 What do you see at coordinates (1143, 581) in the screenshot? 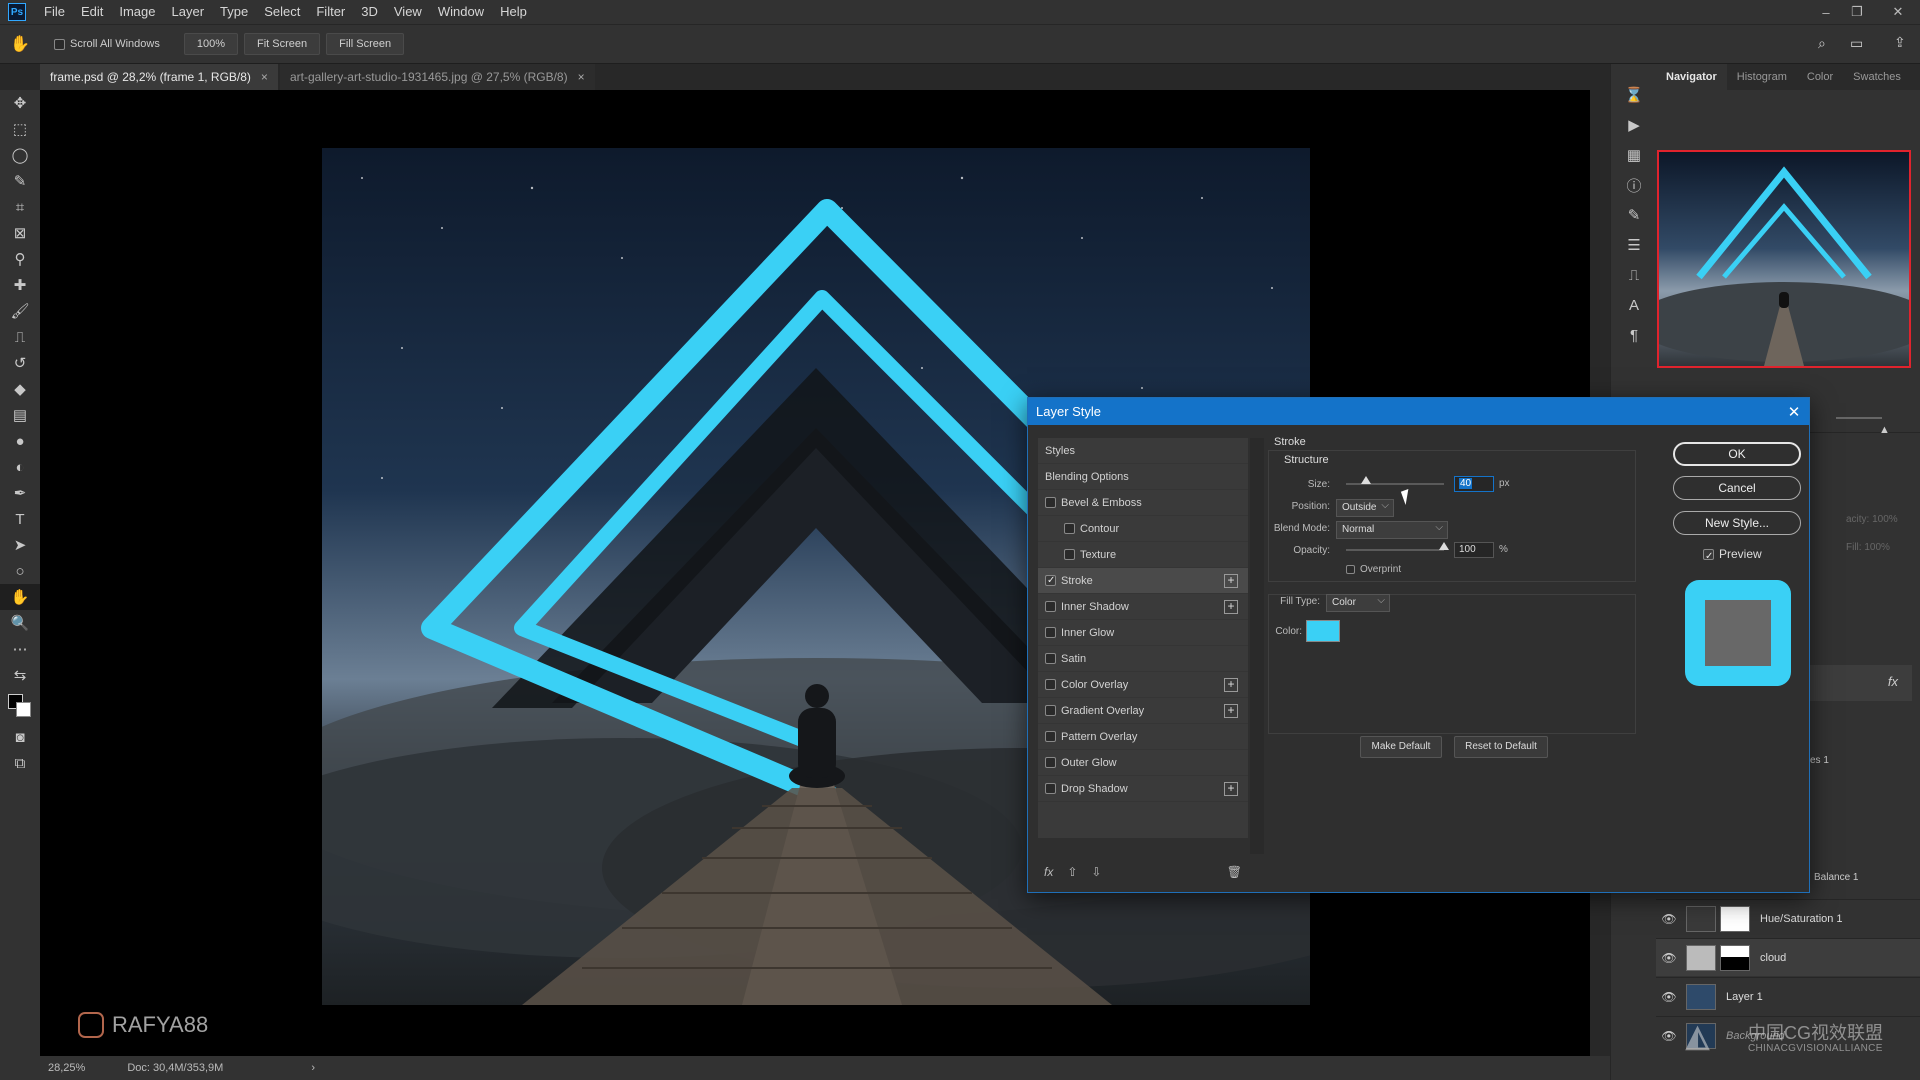
I see `style-item-stroke: Stroke +` at bounding box center [1143, 581].